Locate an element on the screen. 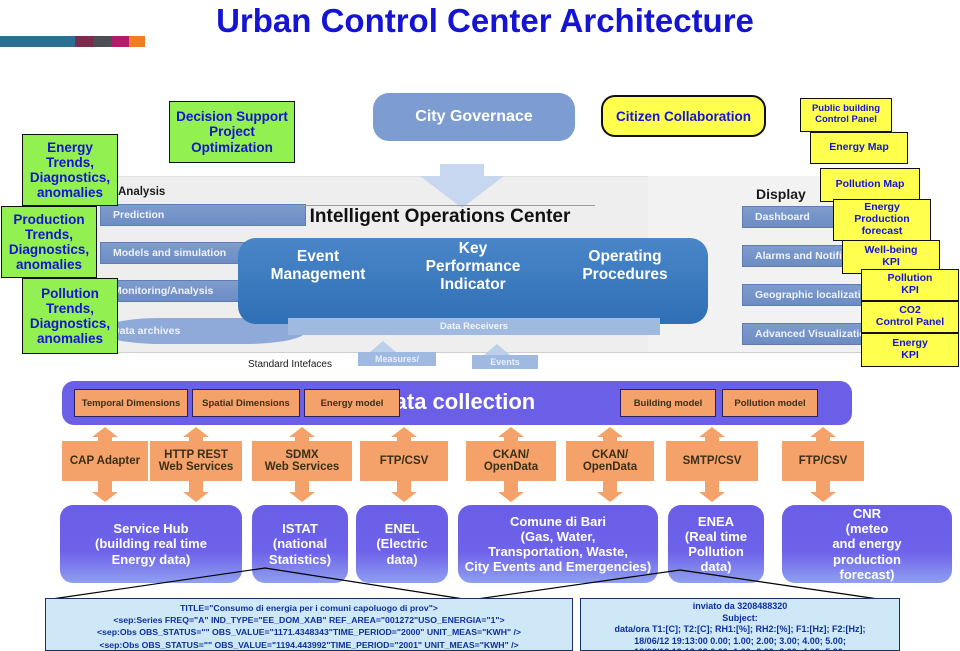 This screenshot has height=651, width=960. protocol-box-http-rest-web-services: HTTP REST Web Services is located at coordinates (196, 461).